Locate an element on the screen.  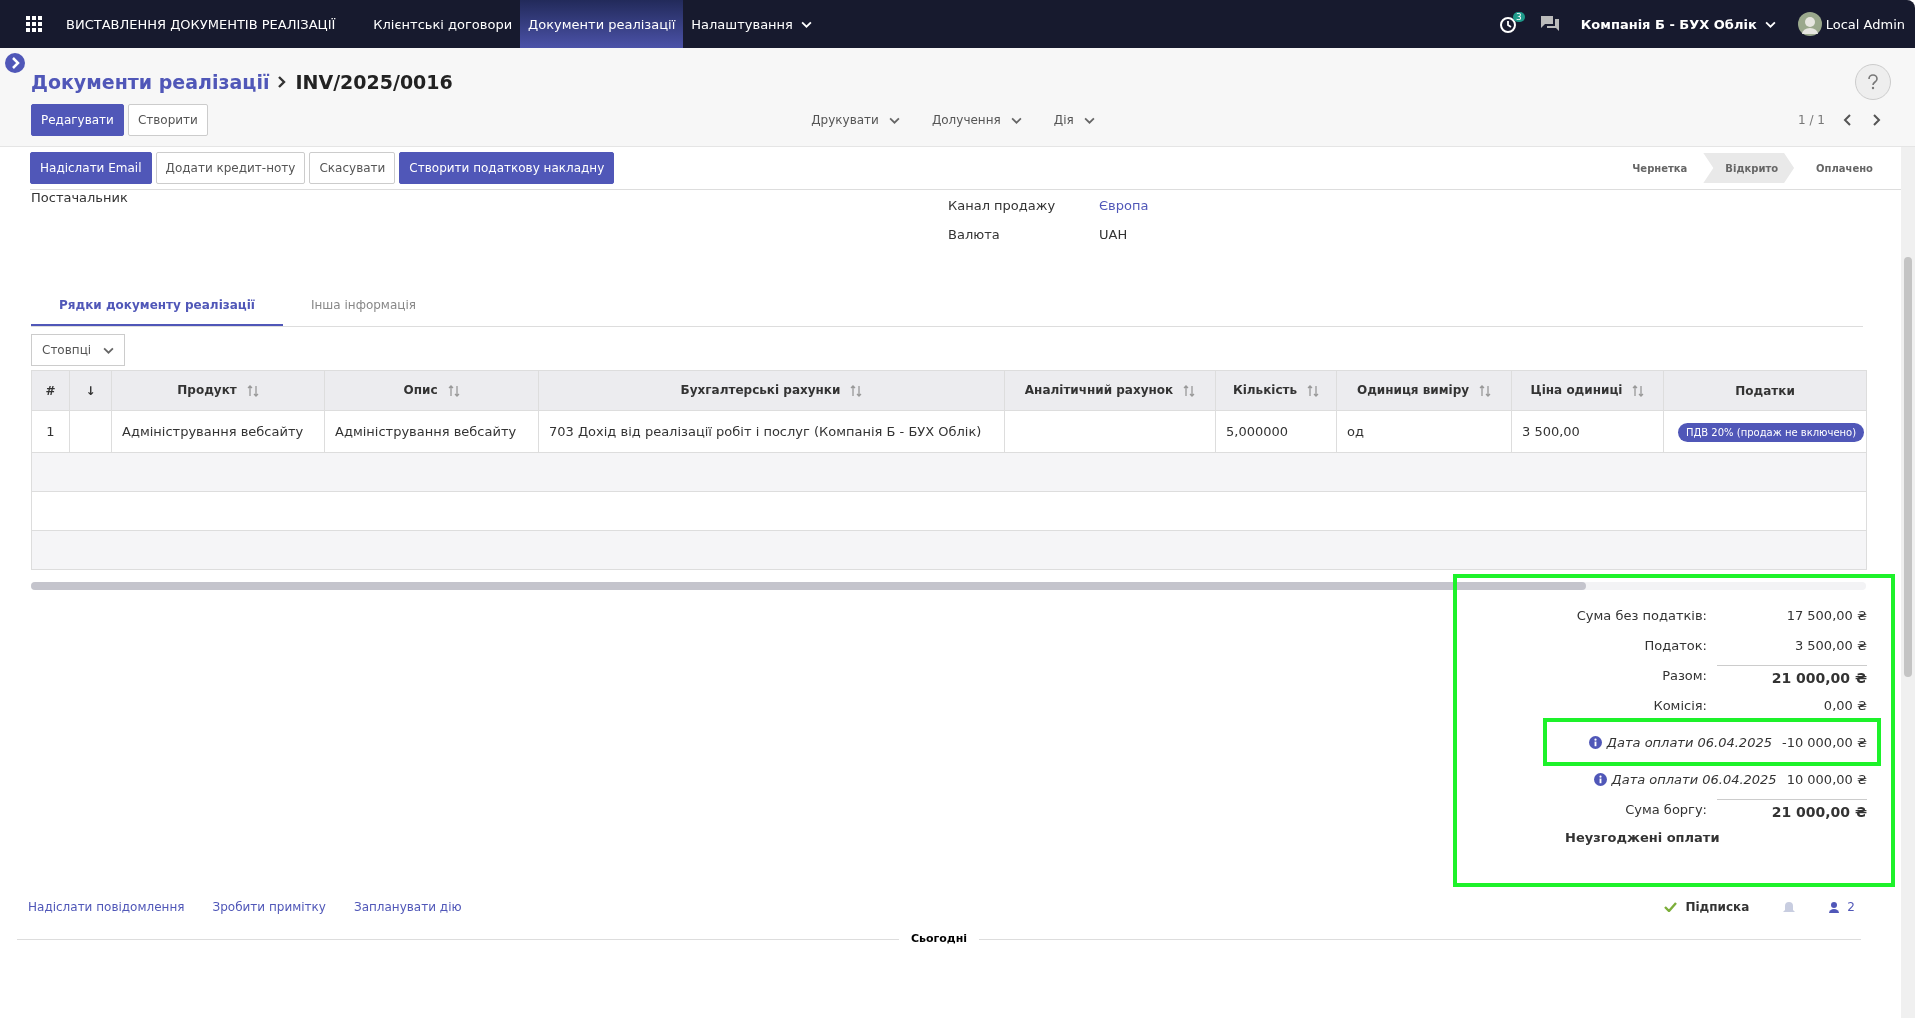
action-button: Додати кредит-ноту is located at coordinates (230, 168).